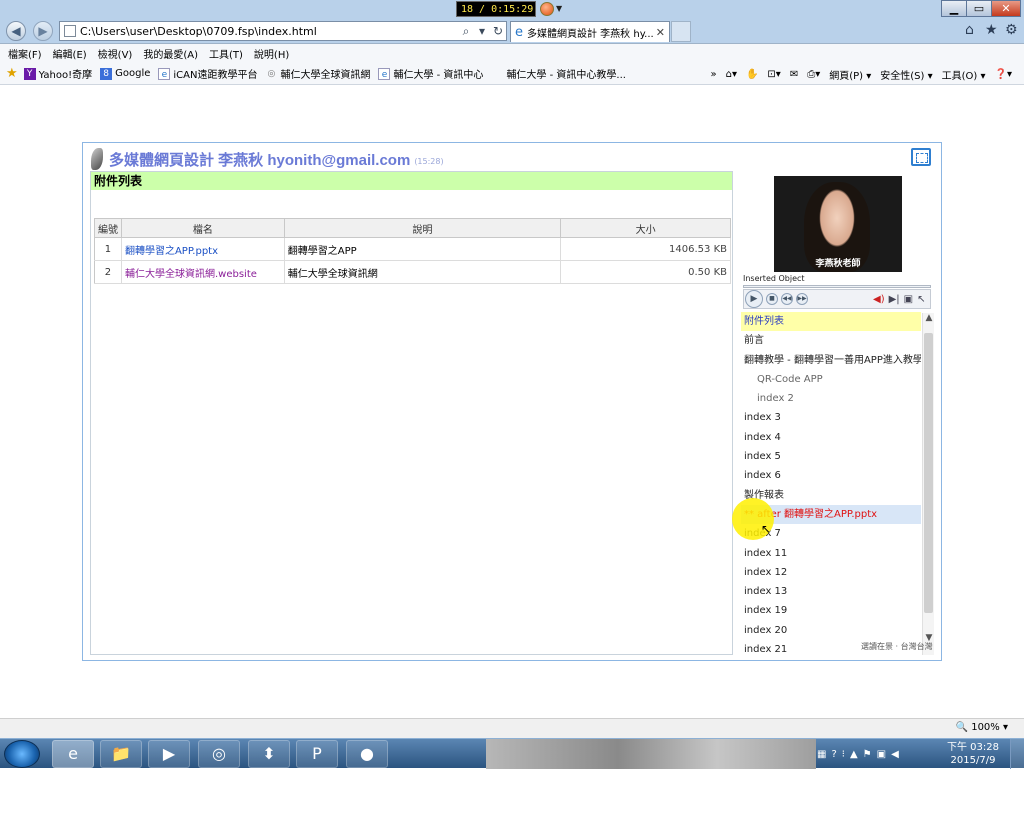 The width and height of the screenshot is (1024, 820). I want to click on column-header: 編號, so click(108, 228).